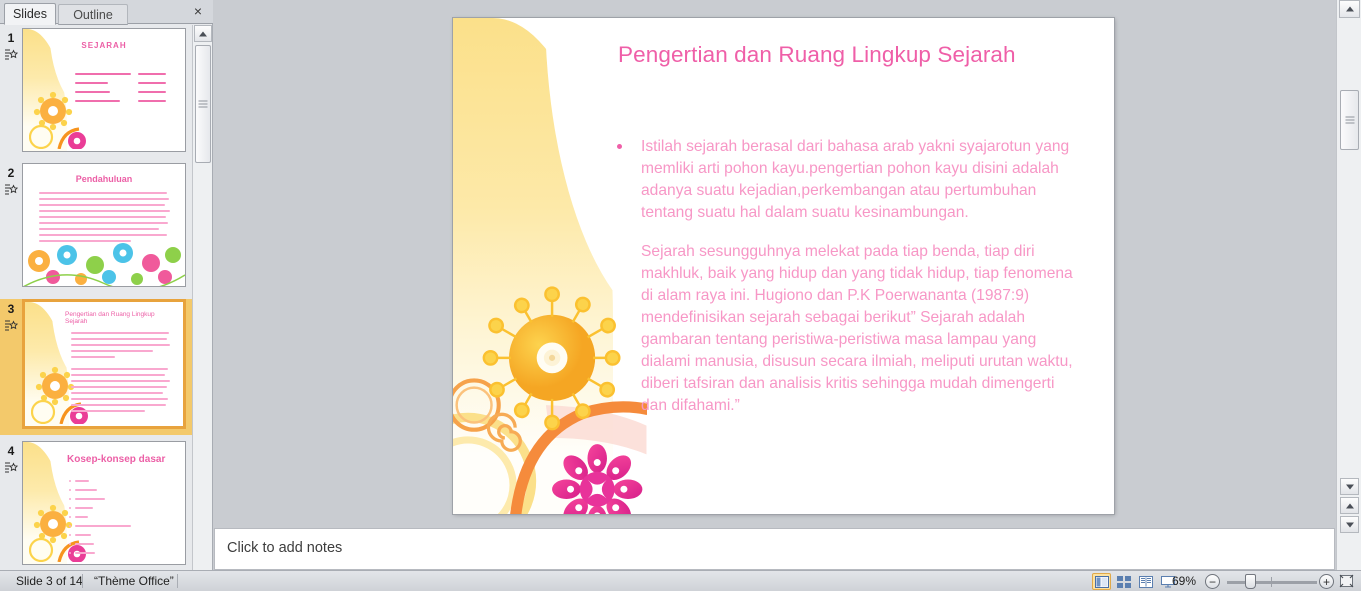  I want to click on view-normal-button, so click(1101, 581).